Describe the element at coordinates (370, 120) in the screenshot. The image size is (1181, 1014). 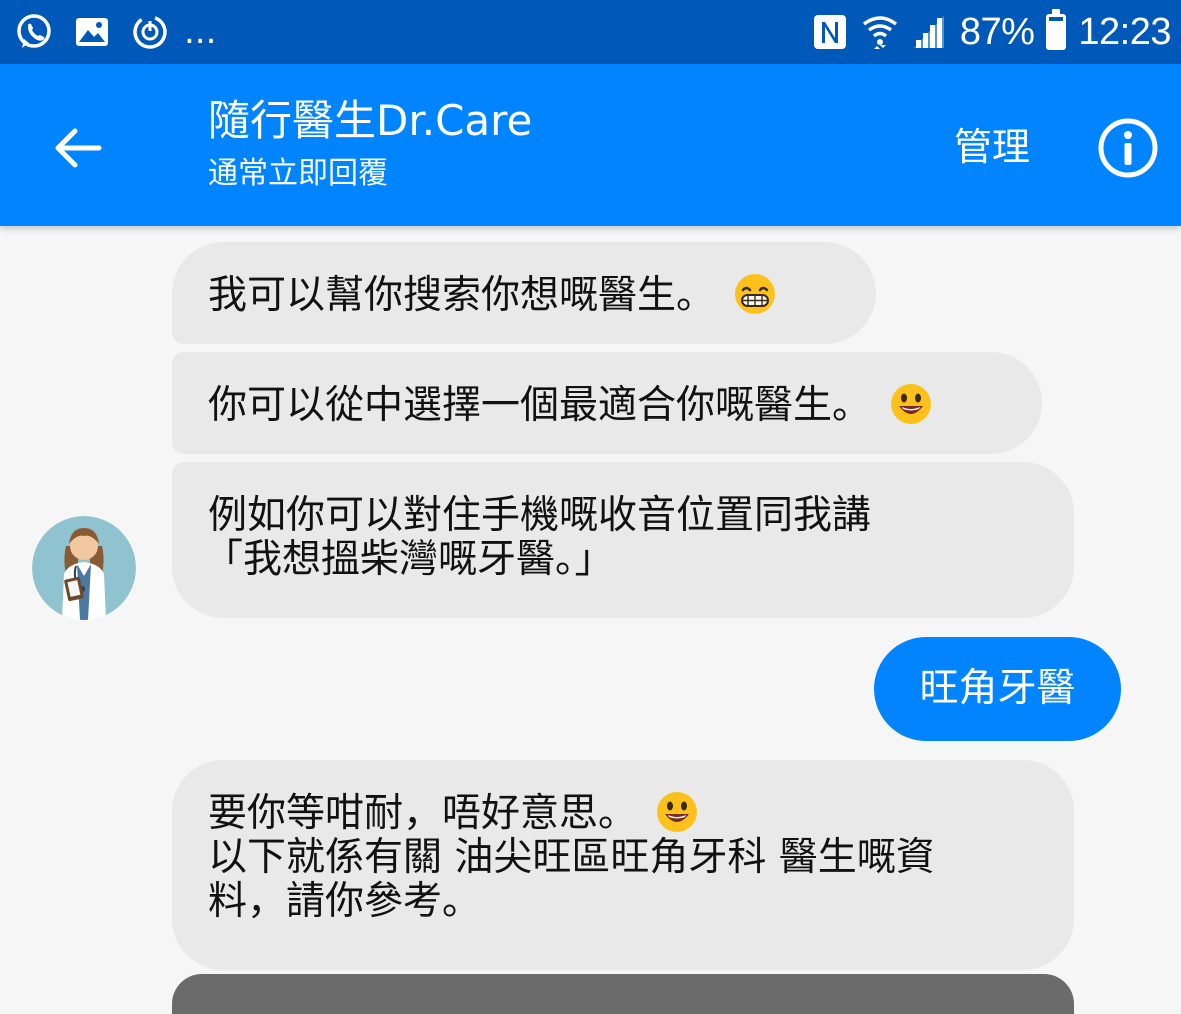
I see `page-title: 隨行醫生Dr.Care` at that location.